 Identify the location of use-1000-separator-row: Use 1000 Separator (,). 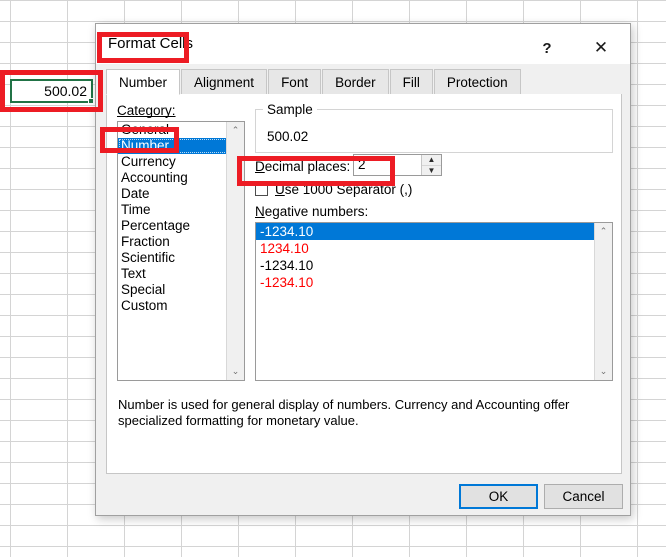
(333, 189).